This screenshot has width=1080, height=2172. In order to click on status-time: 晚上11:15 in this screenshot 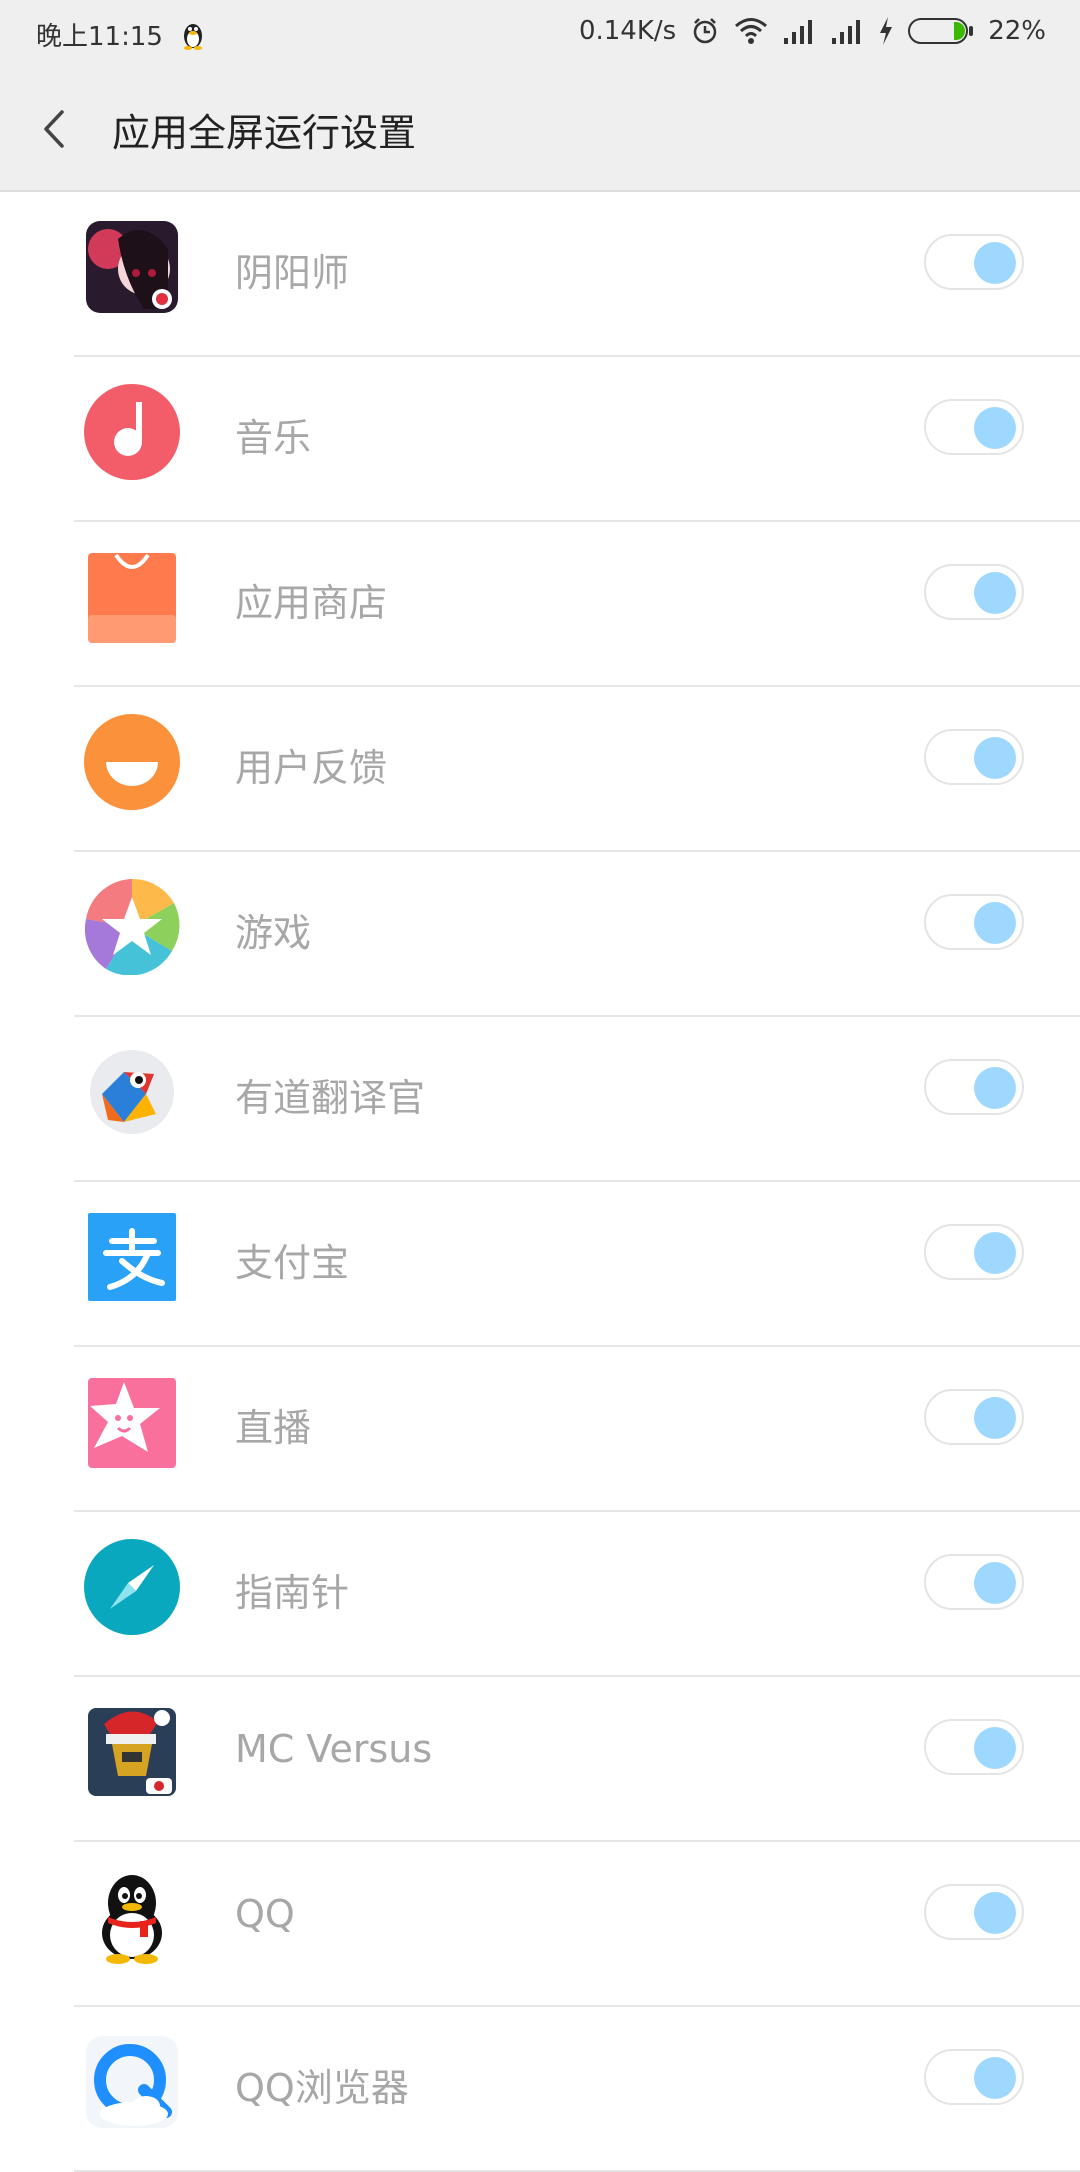, I will do `click(99, 37)`.